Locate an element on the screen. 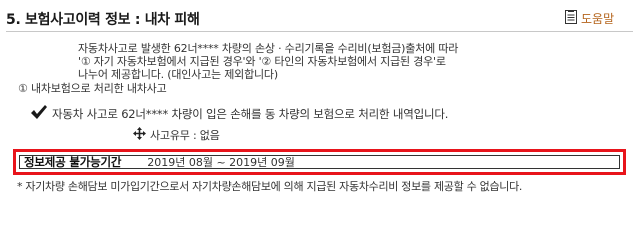 The height and width of the screenshot is (240, 639). document-icon is located at coordinates (571, 18).